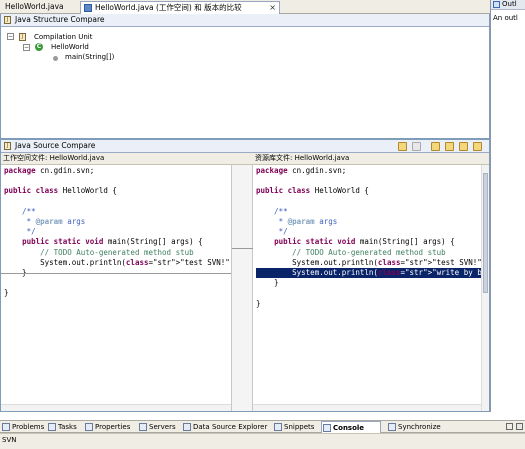 Image resolution: width=525 pixels, height=449 pixels. Describe the element at coordinates (7, 20) in the screenshot. I see `java-structure-icon: J` at that location.